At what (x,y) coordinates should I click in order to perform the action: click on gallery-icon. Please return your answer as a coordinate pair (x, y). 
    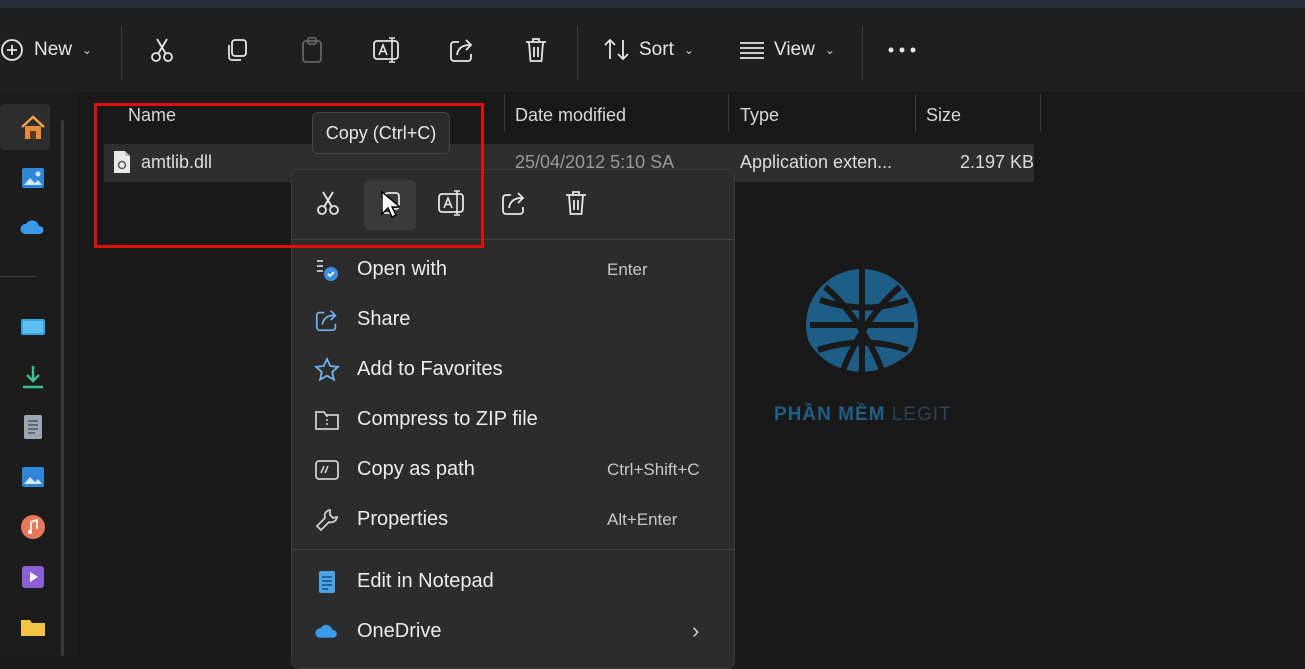
    Looking at the image, I should click on (33, 178).